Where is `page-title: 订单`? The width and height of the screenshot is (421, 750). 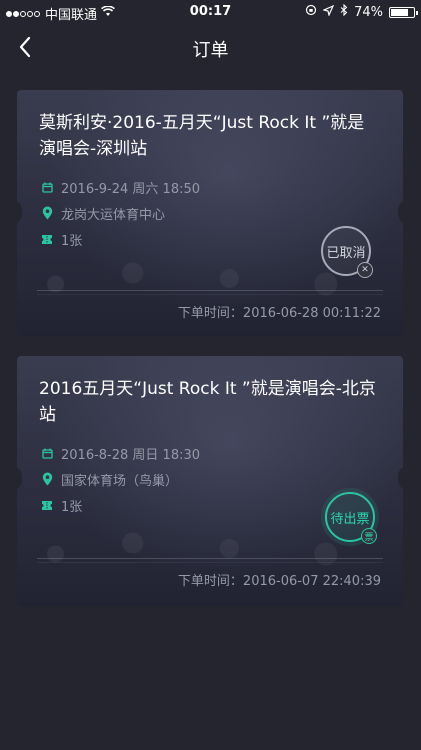
page-title: 订单 is located at coordinates (210, 50).